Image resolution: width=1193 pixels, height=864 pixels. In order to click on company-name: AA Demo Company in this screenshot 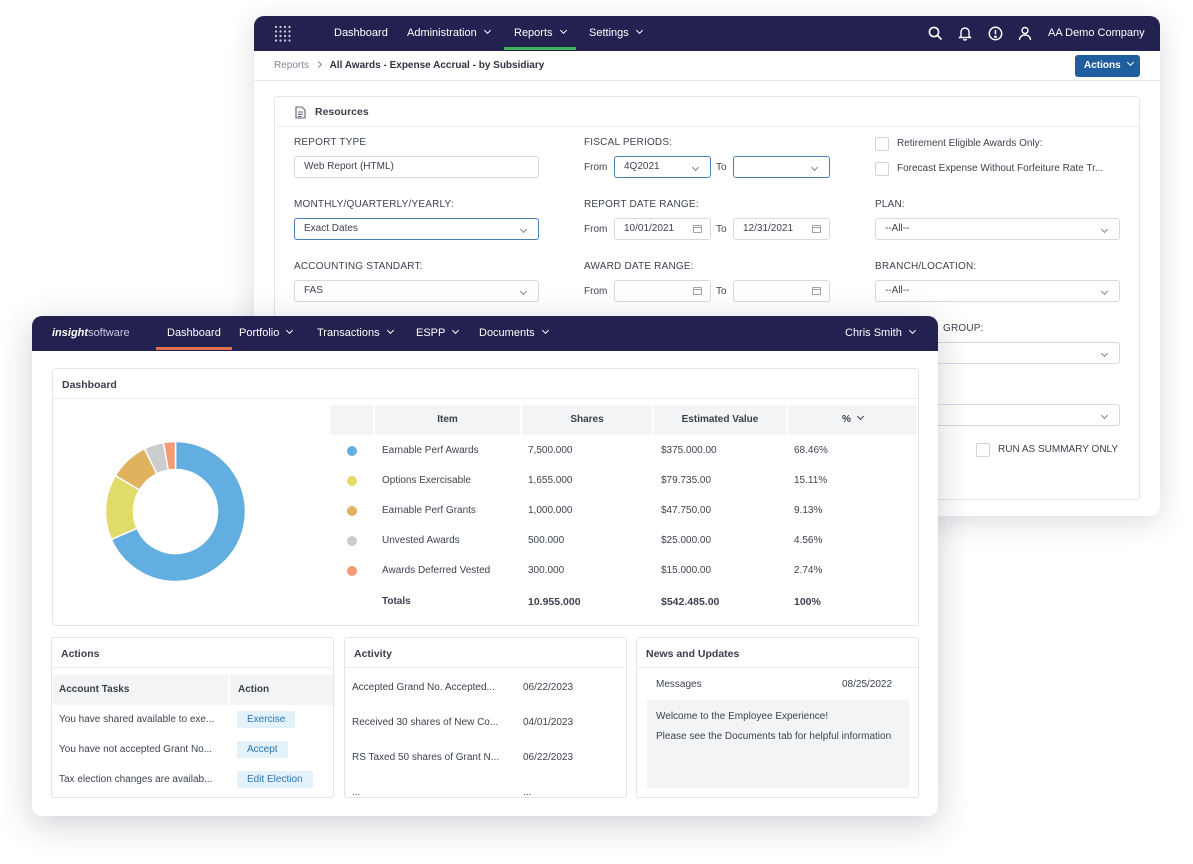, I will do `click(1096, 33)`.